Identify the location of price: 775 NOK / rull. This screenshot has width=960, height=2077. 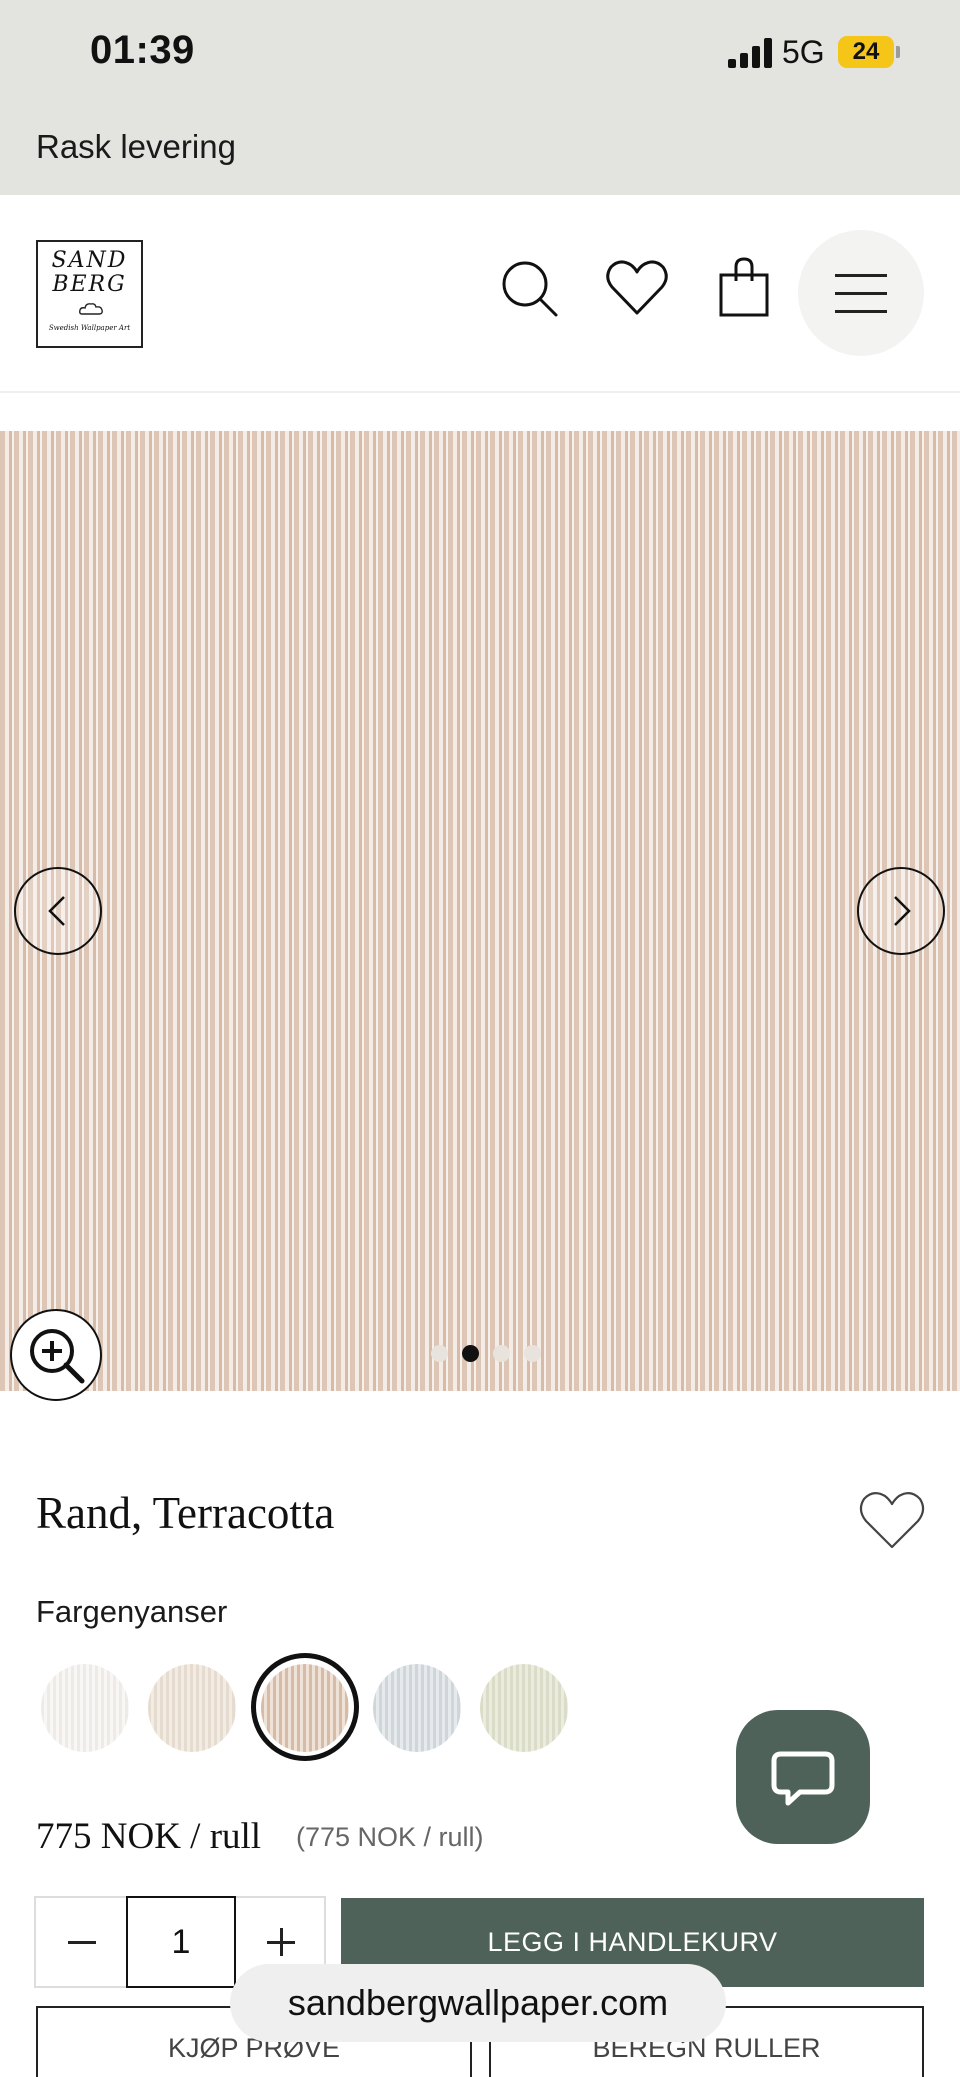
(149, 1836).